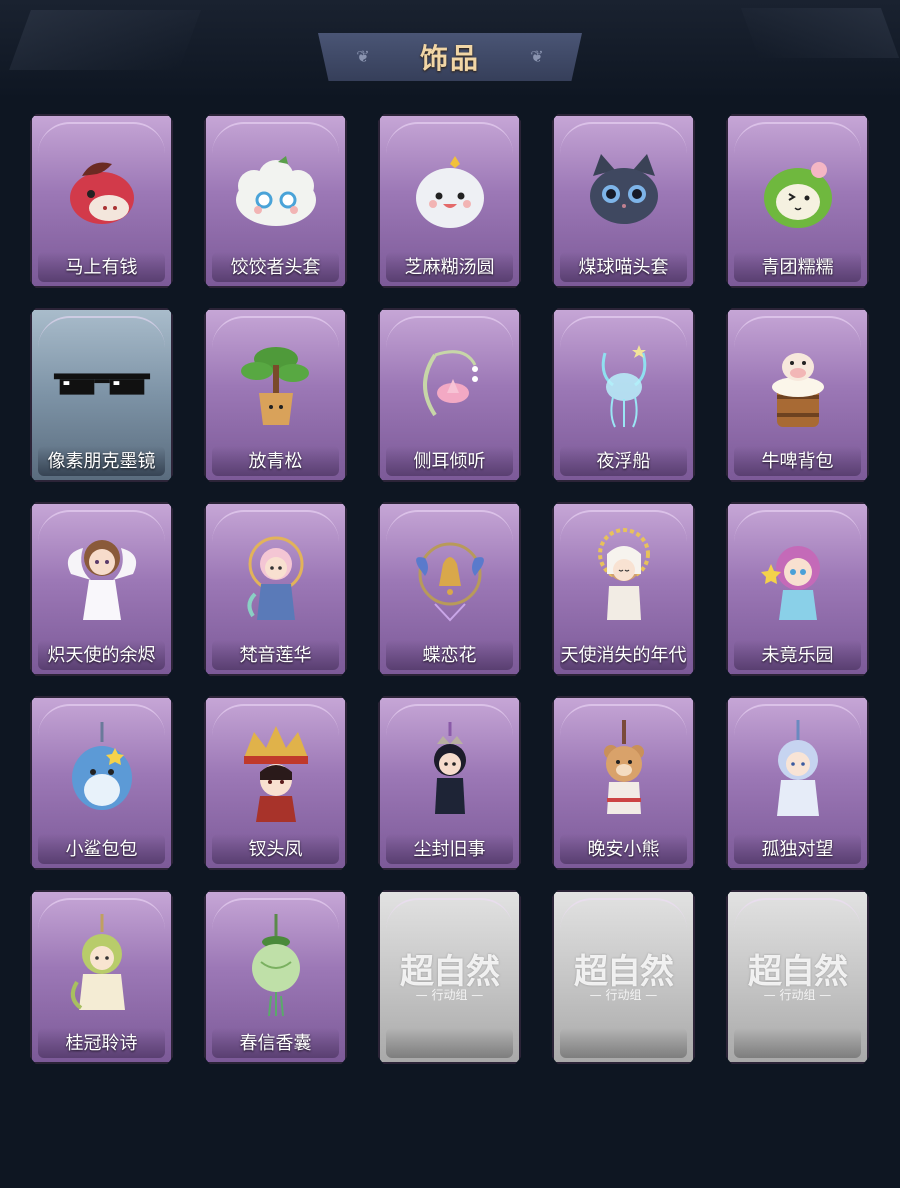  I want to click on accessory-name: 未竟乐园, so click(797, 655).